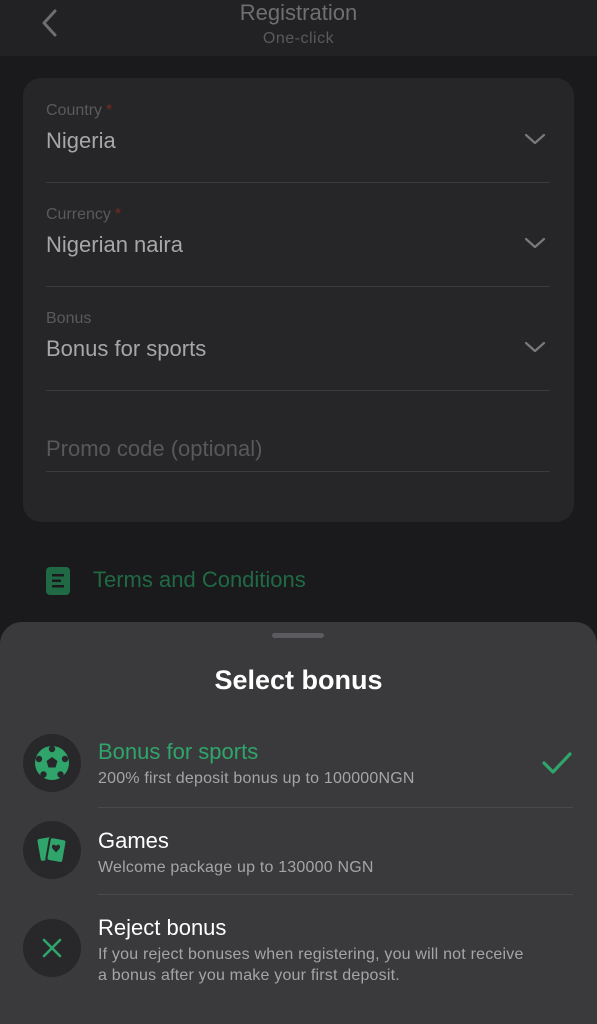 The height and width of the screenshot is (1024, 597). Describe the element at coordinates (162, 927) in the screenshot. I see `bonus-option-title: Reject bonus` at that location.